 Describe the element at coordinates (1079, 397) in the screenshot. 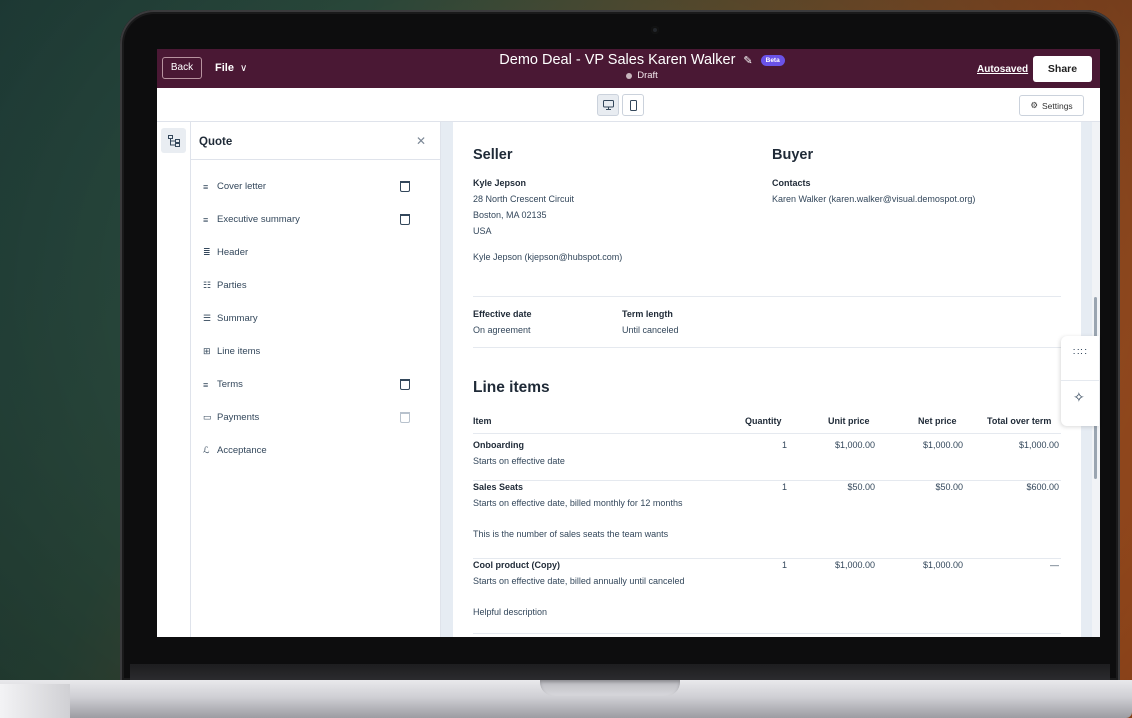

I see `sparkle-icon: ✧` at that location.